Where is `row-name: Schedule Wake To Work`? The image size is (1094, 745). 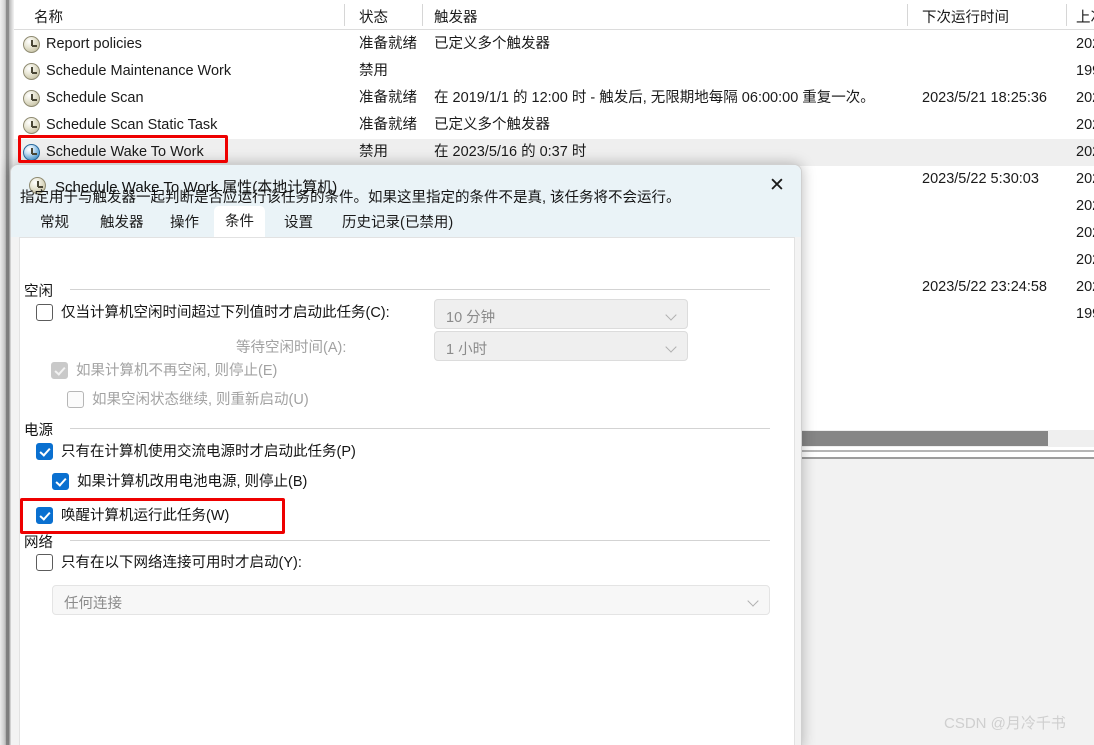 row-name: Schedule Wake To Work is located at coordinates (125, 152).